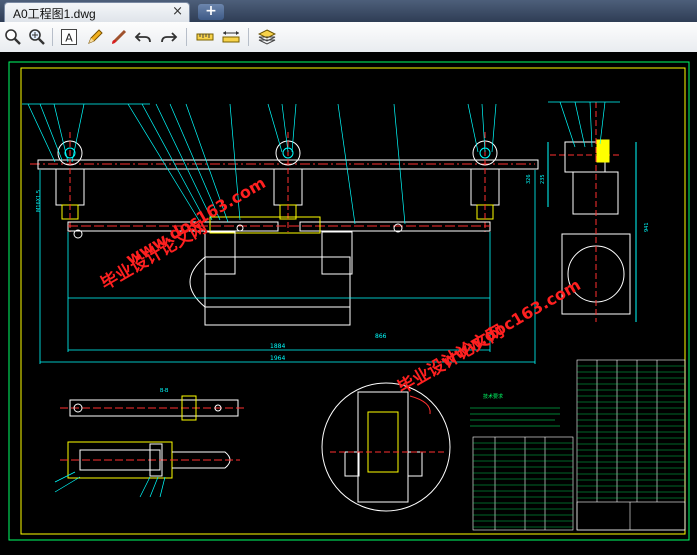 This screenshot has height=555, width=697. What do you see at coordinates (119, 37) in the screenshot?
I see `brush-icon` at bounding box center [119, 37].